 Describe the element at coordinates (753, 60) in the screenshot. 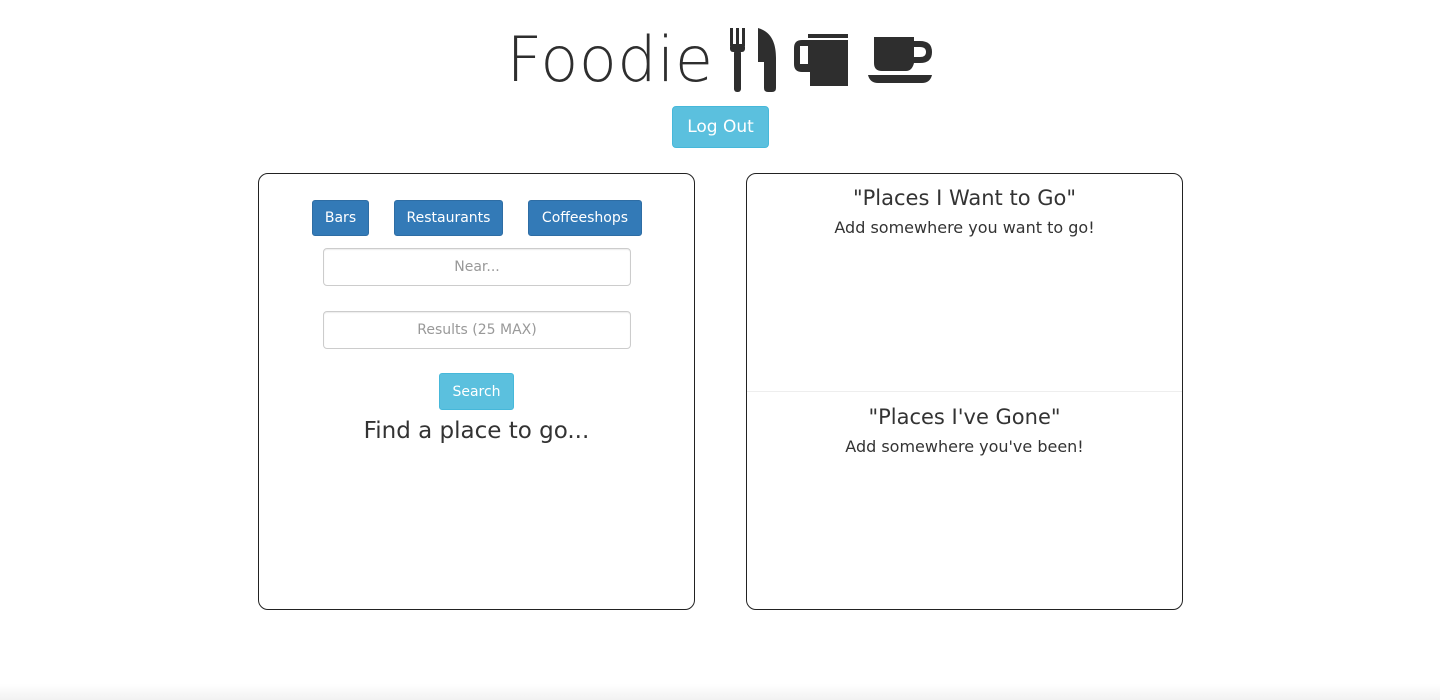

I see `fork-knife-icon` at that location.